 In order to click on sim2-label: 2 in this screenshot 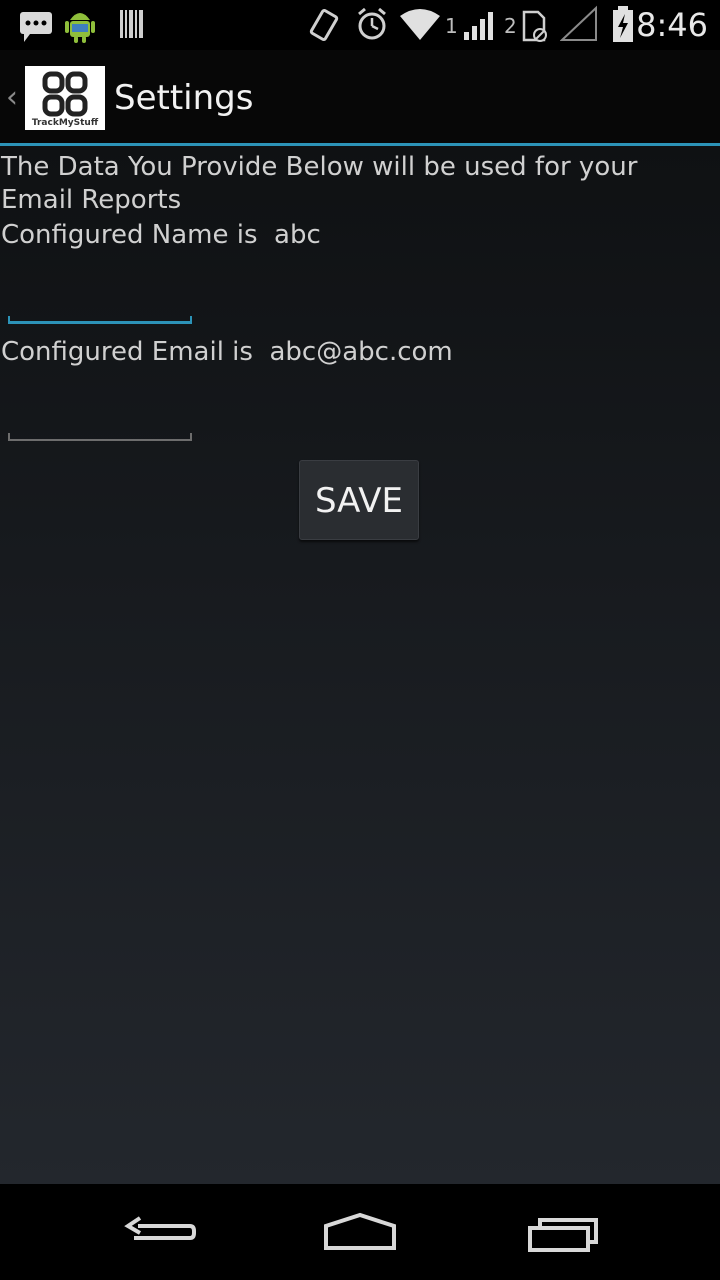, I will do `click(510, 26)`.